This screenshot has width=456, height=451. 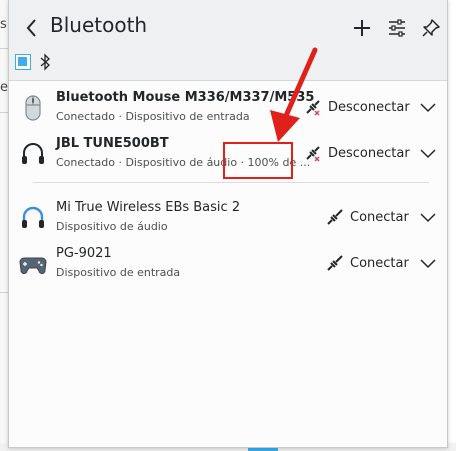 What do you see at coordinates (258, 160) in the screenshot?
I see `annotation-highlight-box` at bounding box center [258, 160].